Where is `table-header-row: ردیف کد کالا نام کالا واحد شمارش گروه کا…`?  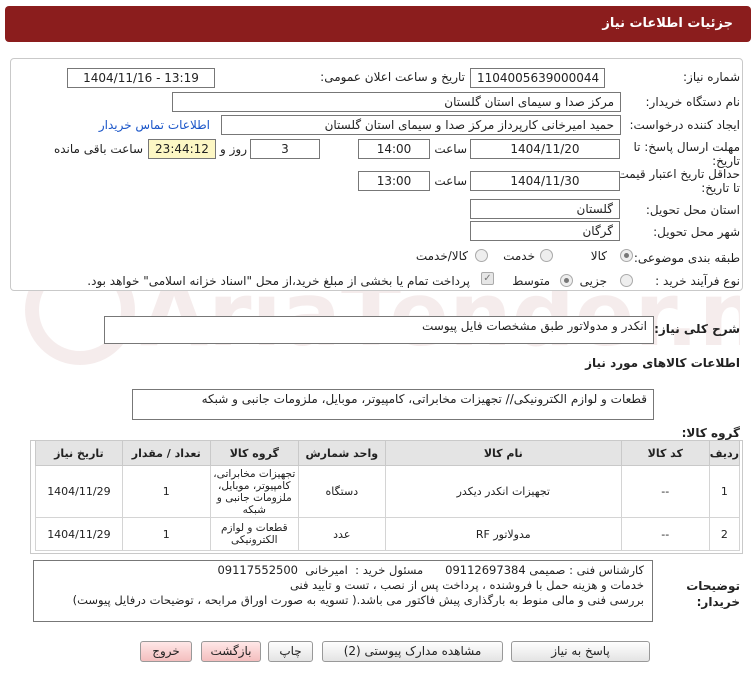
table-header-row: ردیف کد کالا نام کالا واحد شمارش گروه کا… is located at coordinates (388, 453).